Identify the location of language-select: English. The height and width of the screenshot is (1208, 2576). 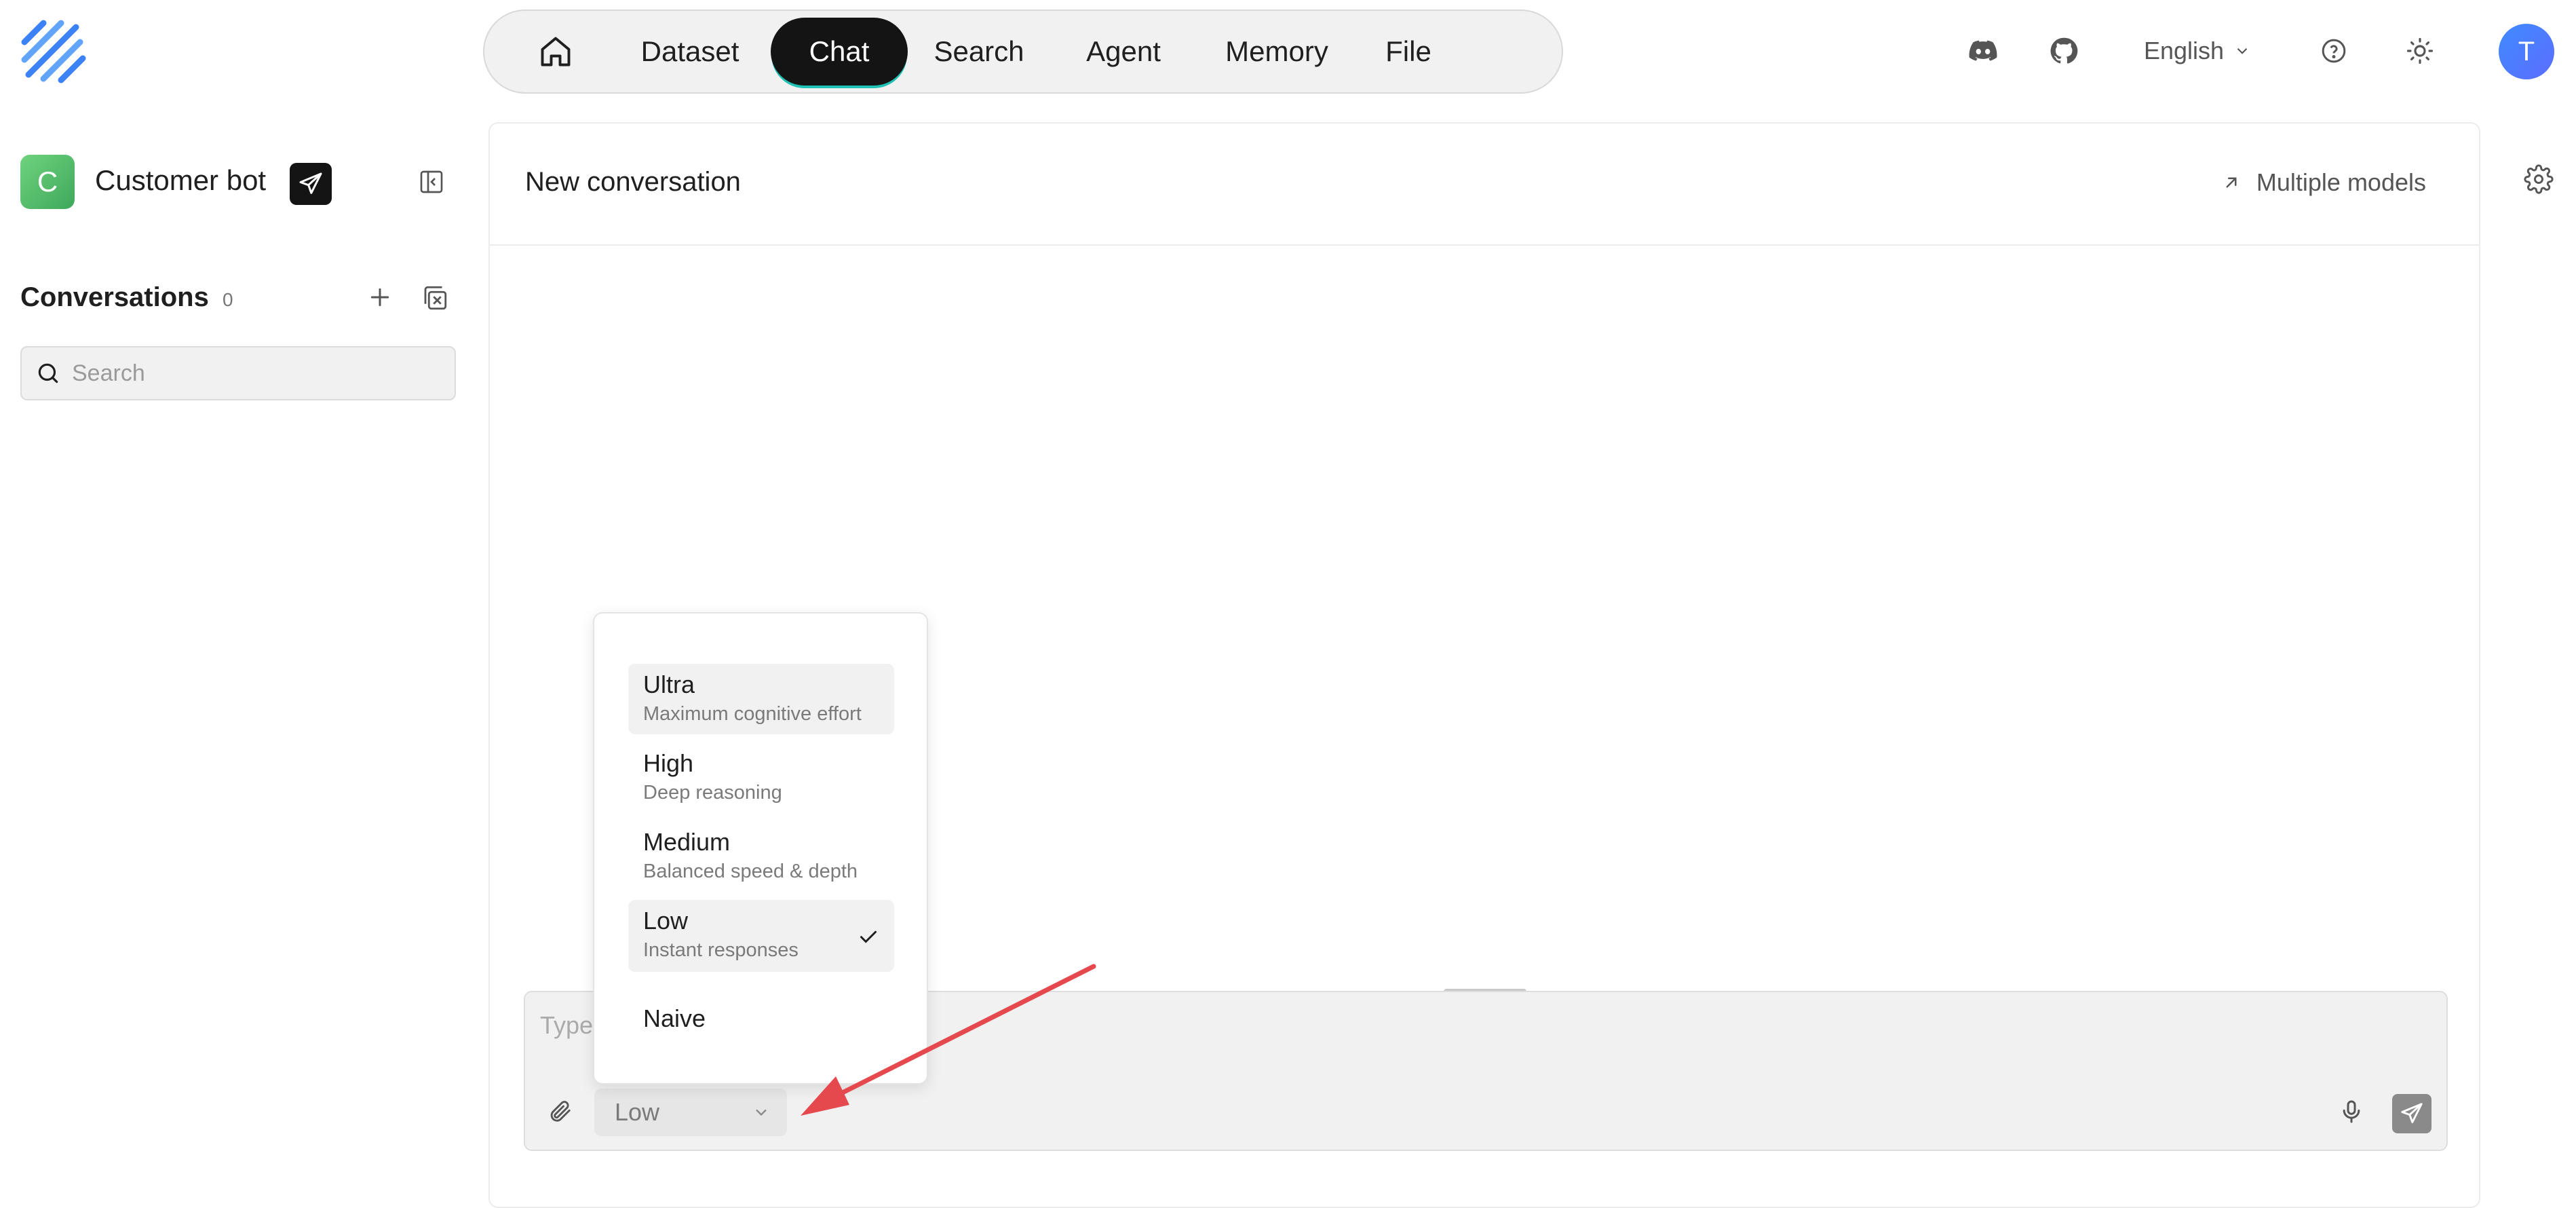
(2197, 51).